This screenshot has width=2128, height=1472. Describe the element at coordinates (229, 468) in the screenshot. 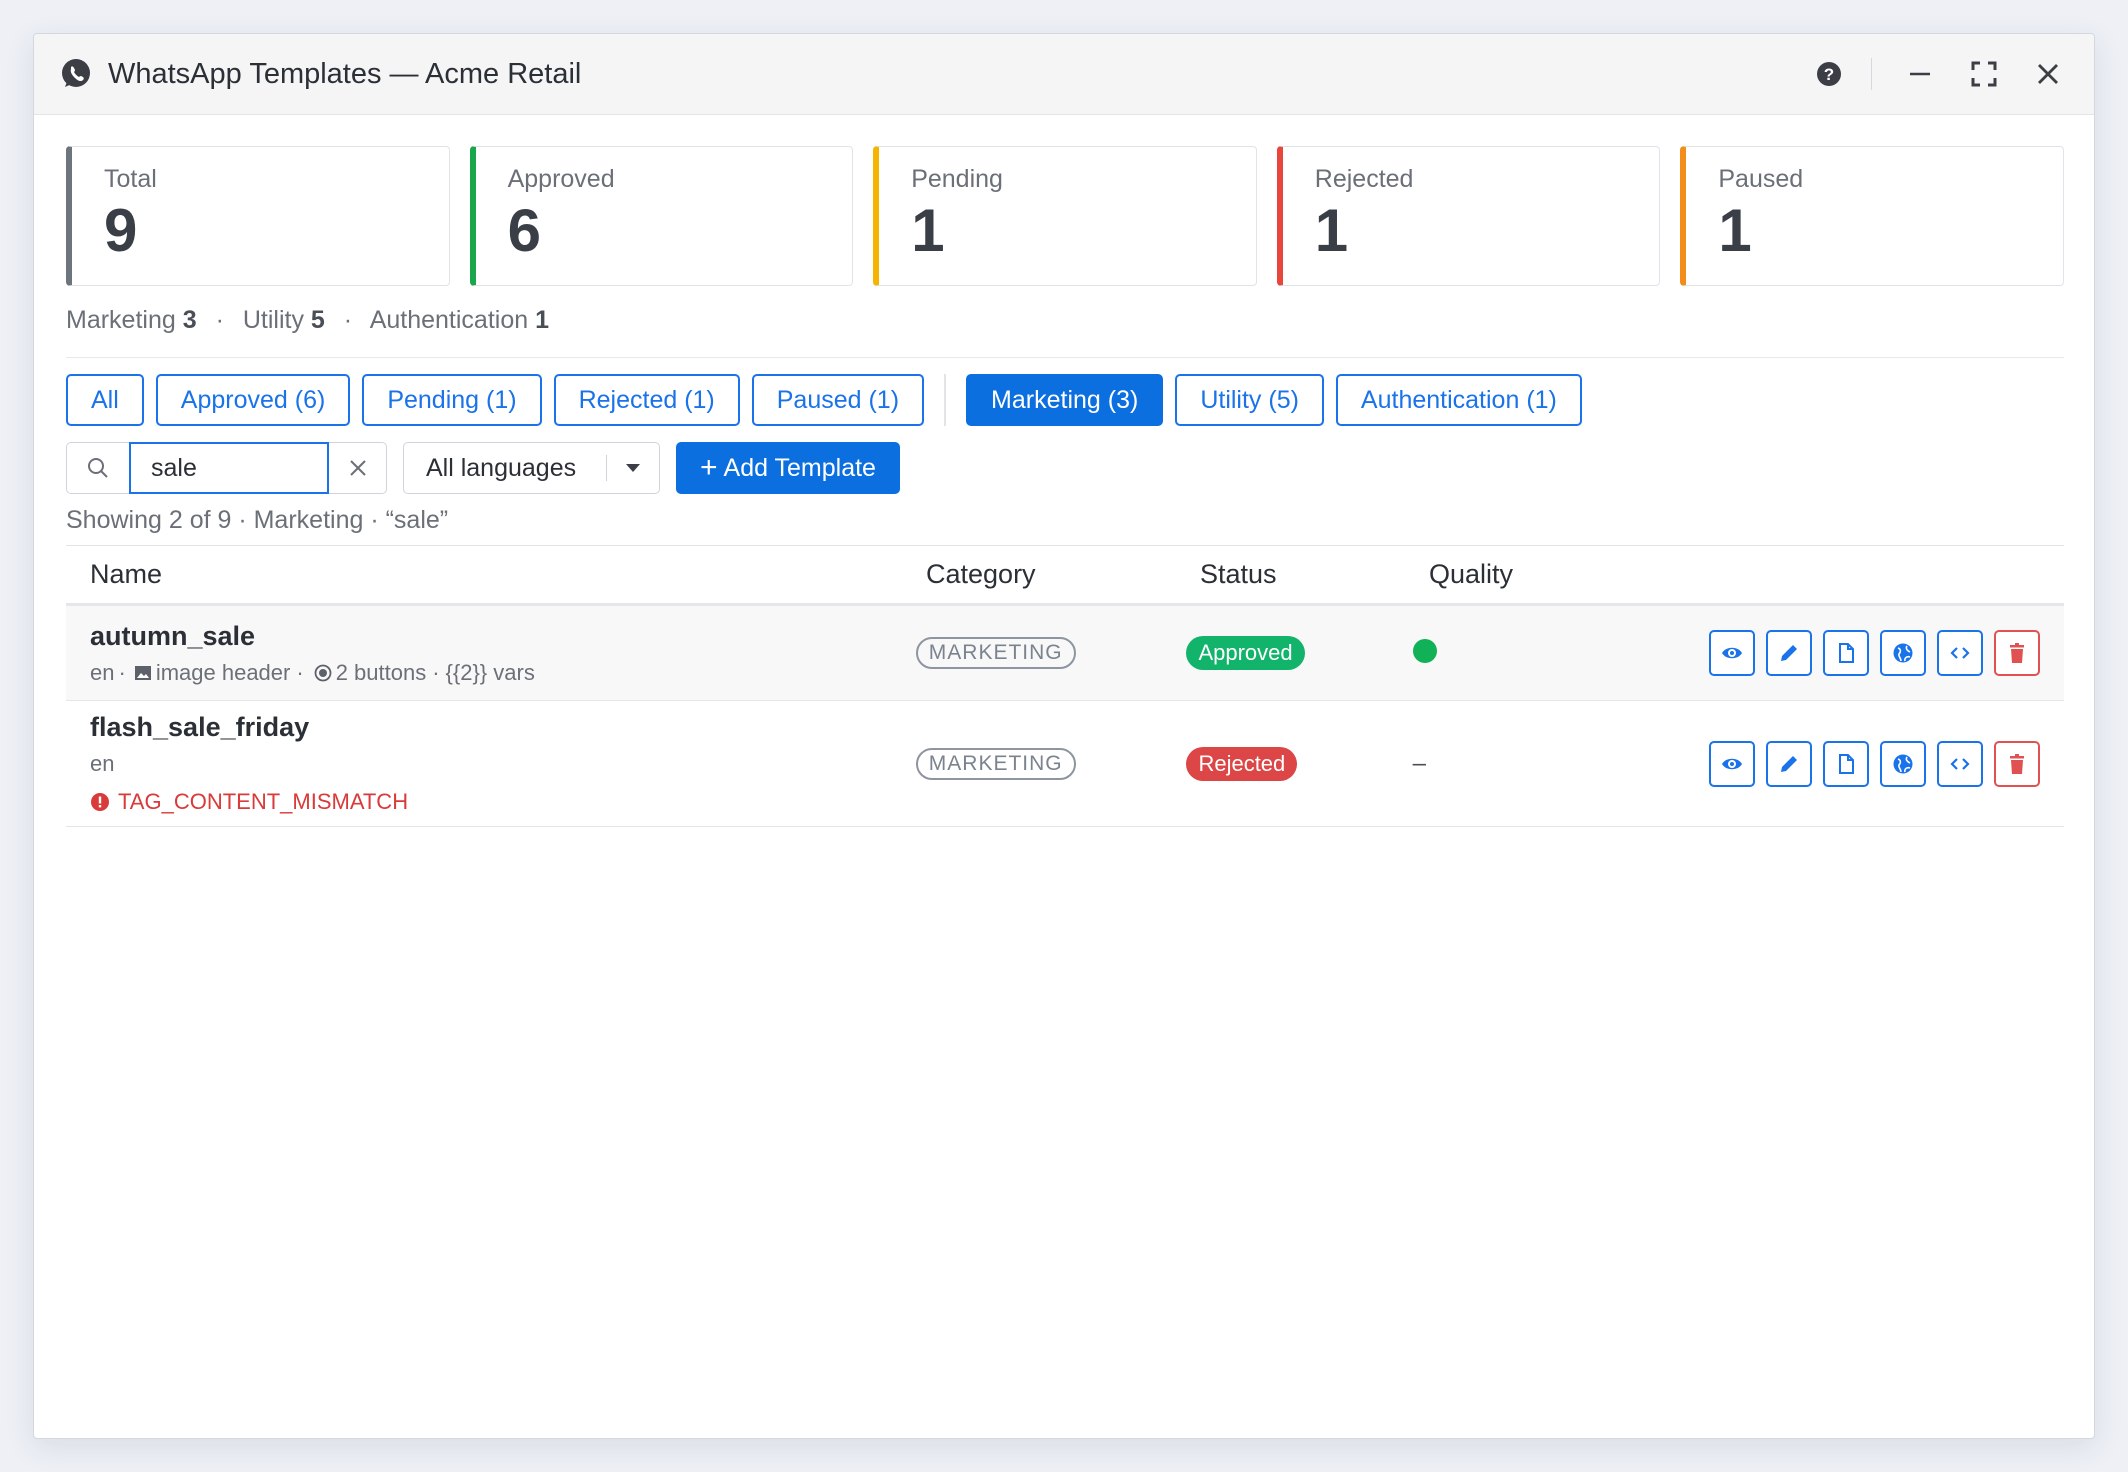

I see `search-input` at that location.